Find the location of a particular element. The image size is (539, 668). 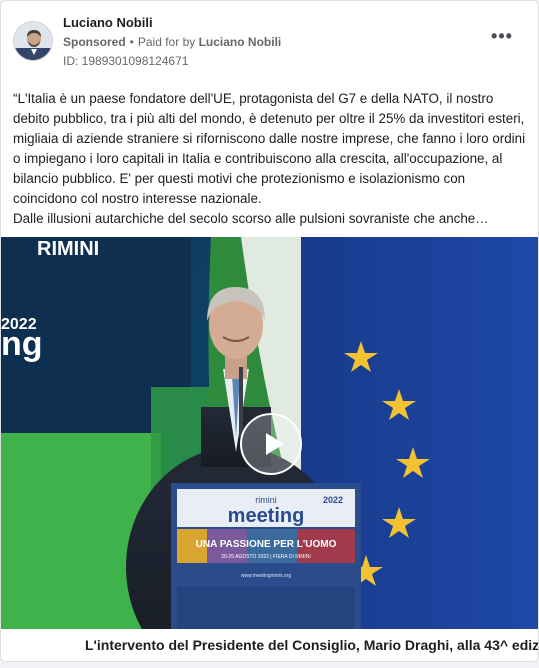

podium-rimini-text: rimini is located at coordinates (266, 500).